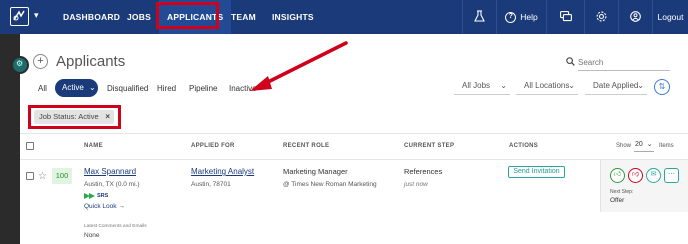 This screenshot has height=244, width=688. What do you see at coordinates (354, 159) in the screenshot?
I see `header-separator` at bounding box center [354, 159].